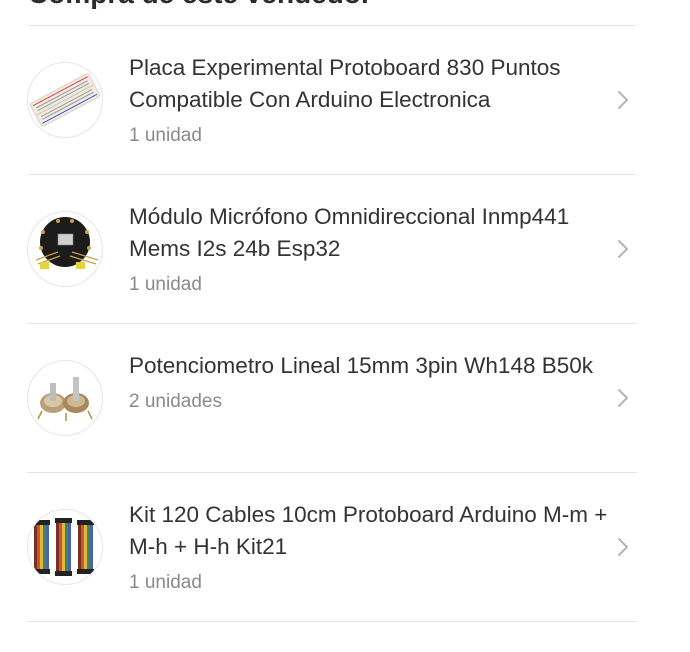 Image resolution: width=690 pixels, height=652 pixels. I want to click on potentiometer-thumbnail, so click(65, 398).